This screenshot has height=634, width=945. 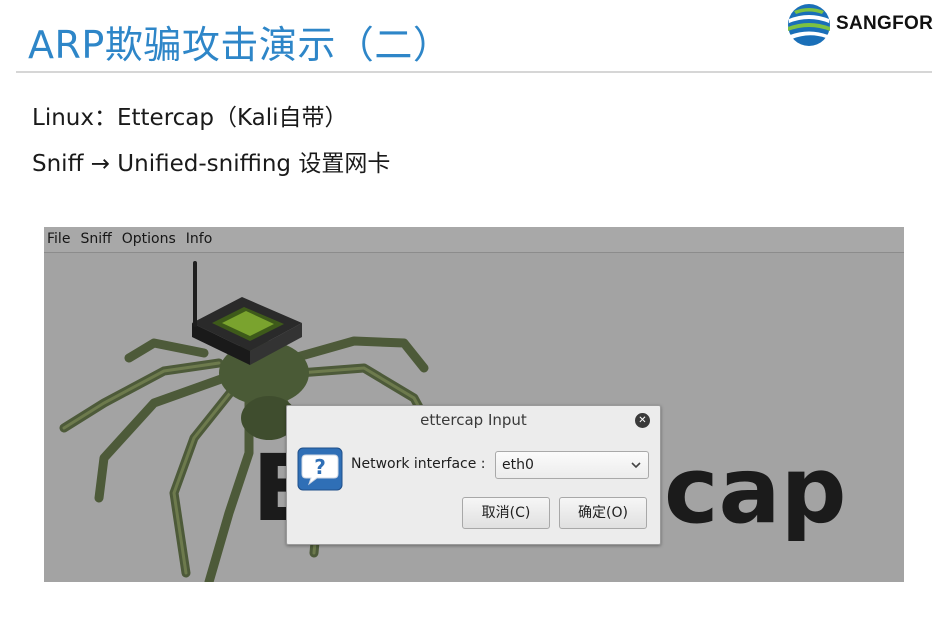 What do you see at coordinates (642, 420) in the screenshot?
I see `close-icon: ✕` at bounding box center [642, 420].